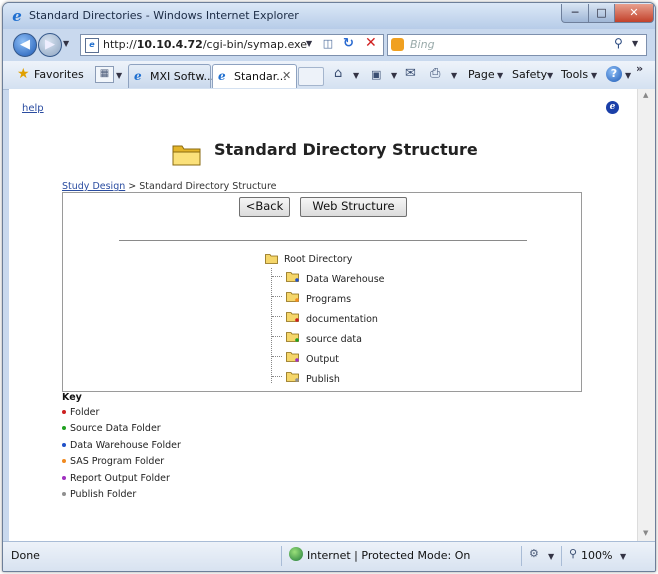 This screenshot has width=658, height=574. I want to click on feeds-dropdown-icon: ▼, so click(394, 75).